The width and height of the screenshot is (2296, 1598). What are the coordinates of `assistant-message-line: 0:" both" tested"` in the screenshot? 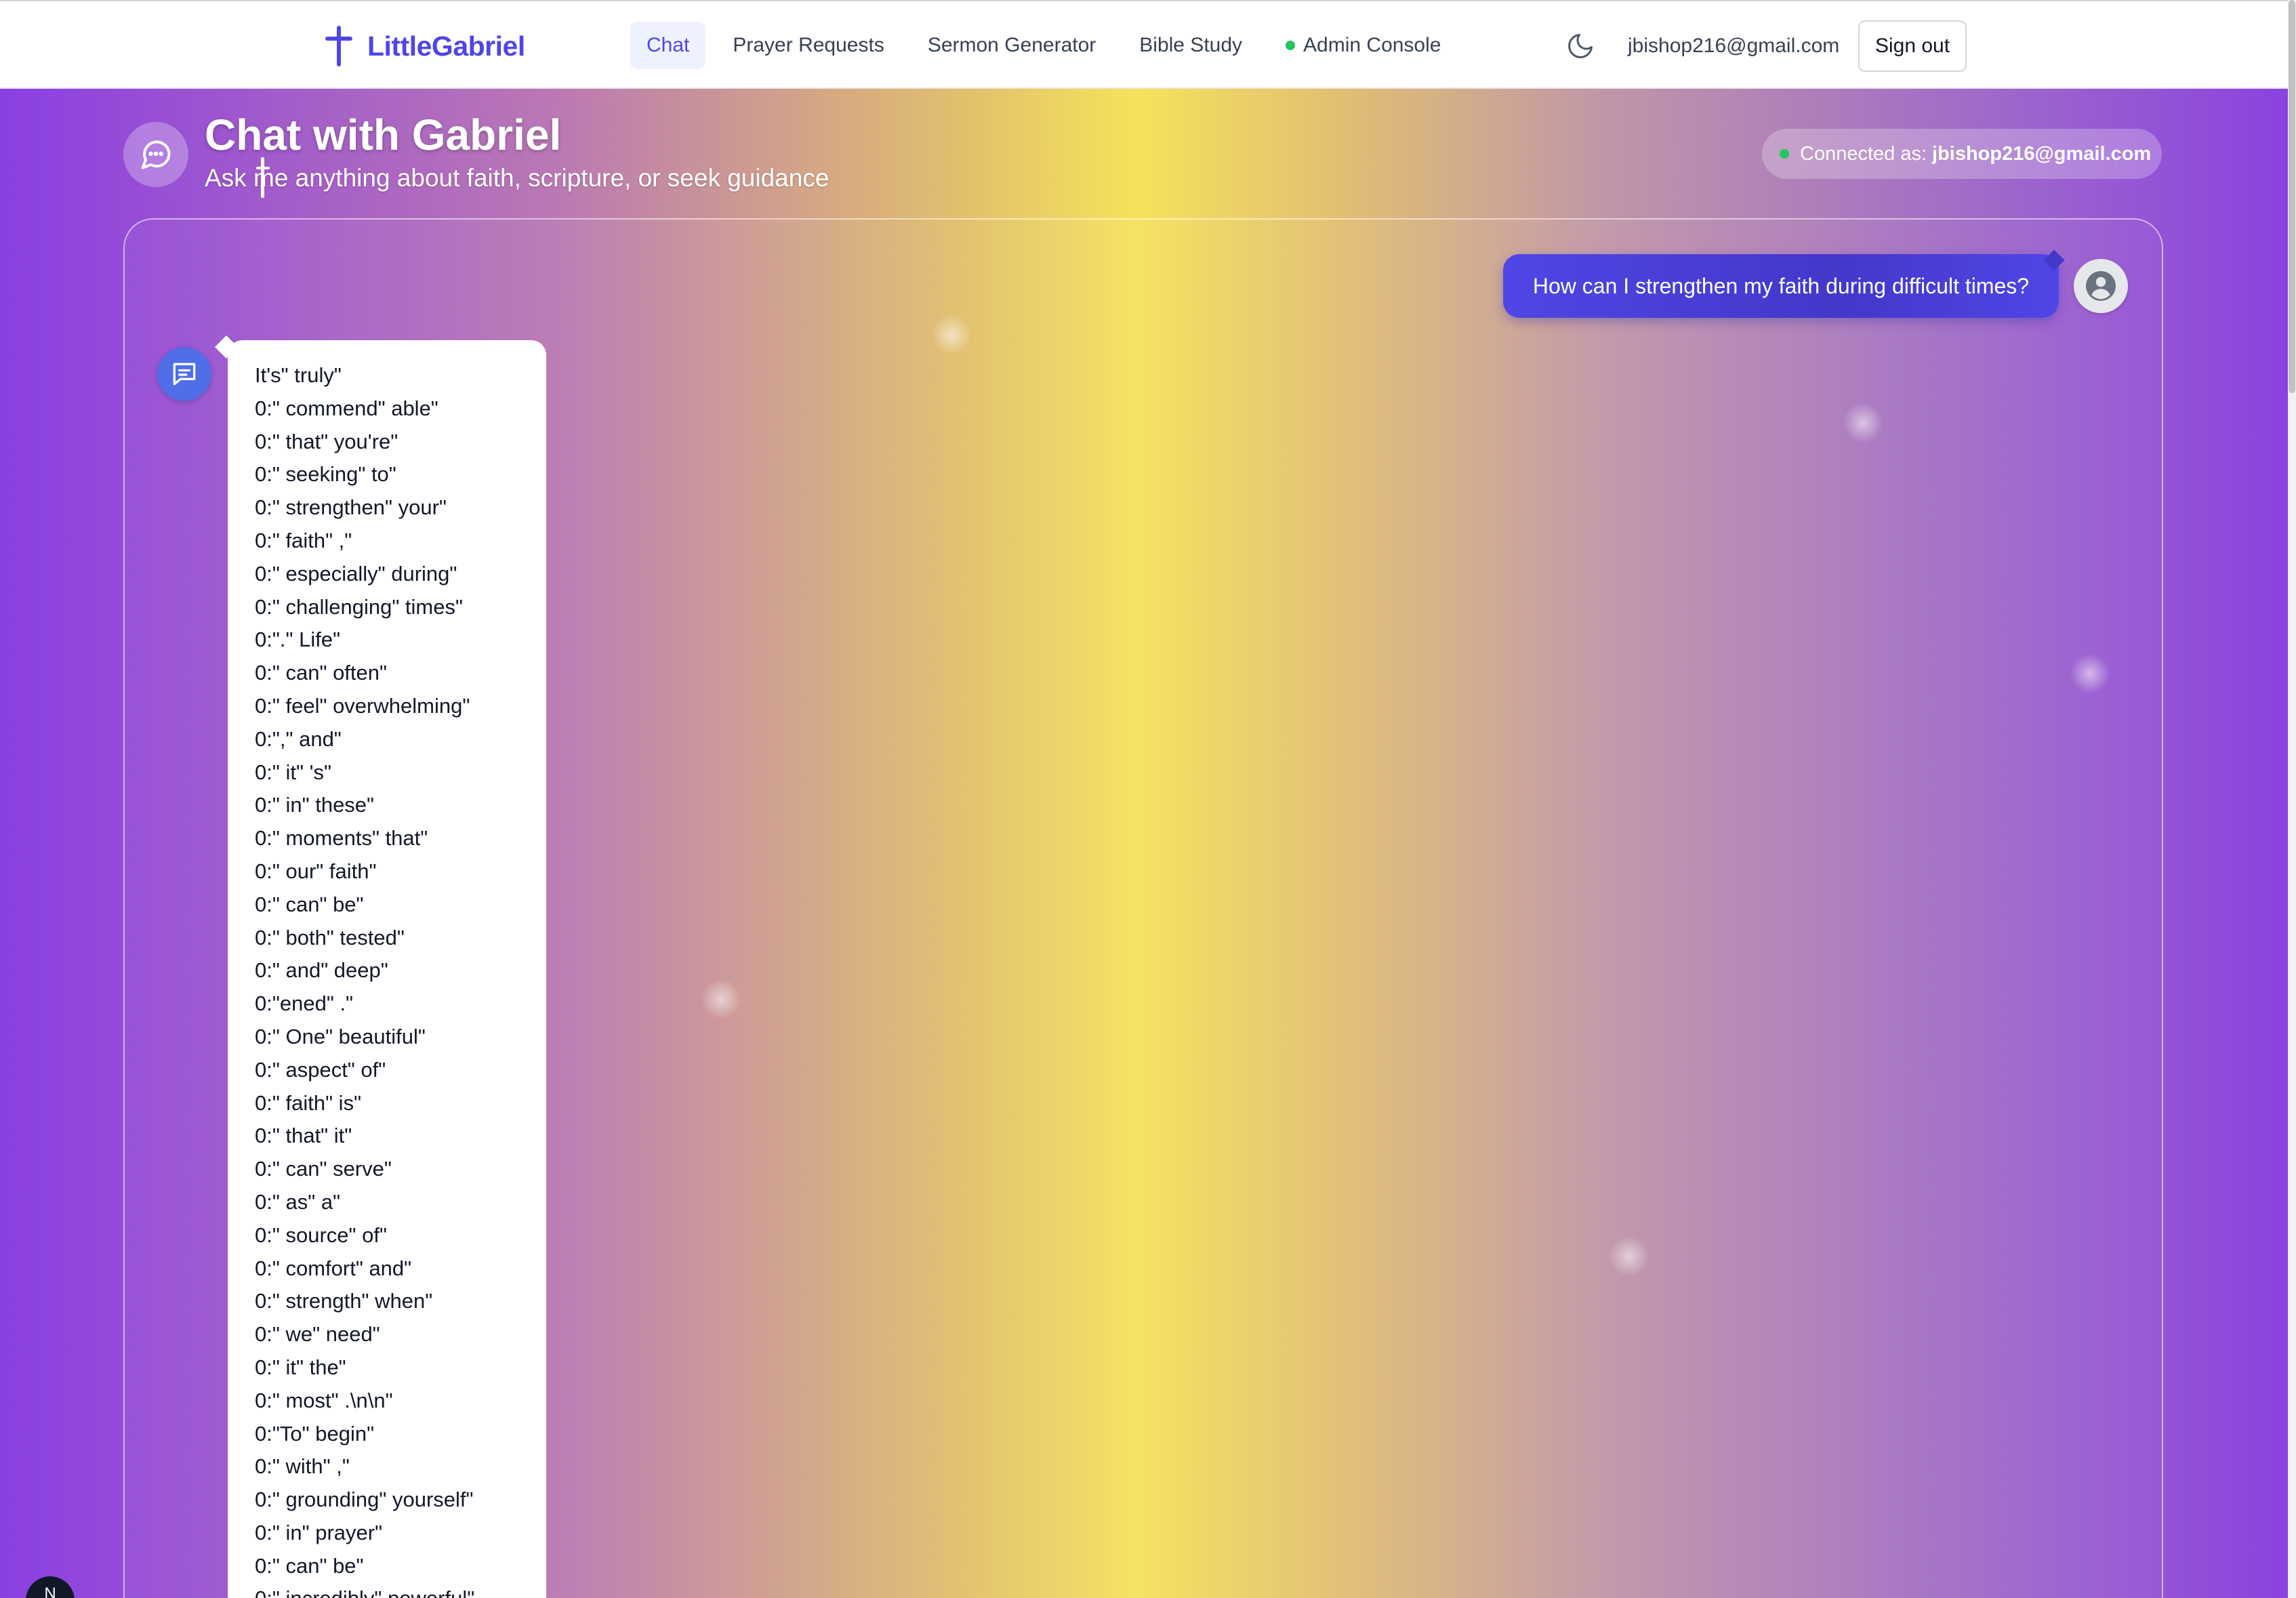 It's located at (330, 937).